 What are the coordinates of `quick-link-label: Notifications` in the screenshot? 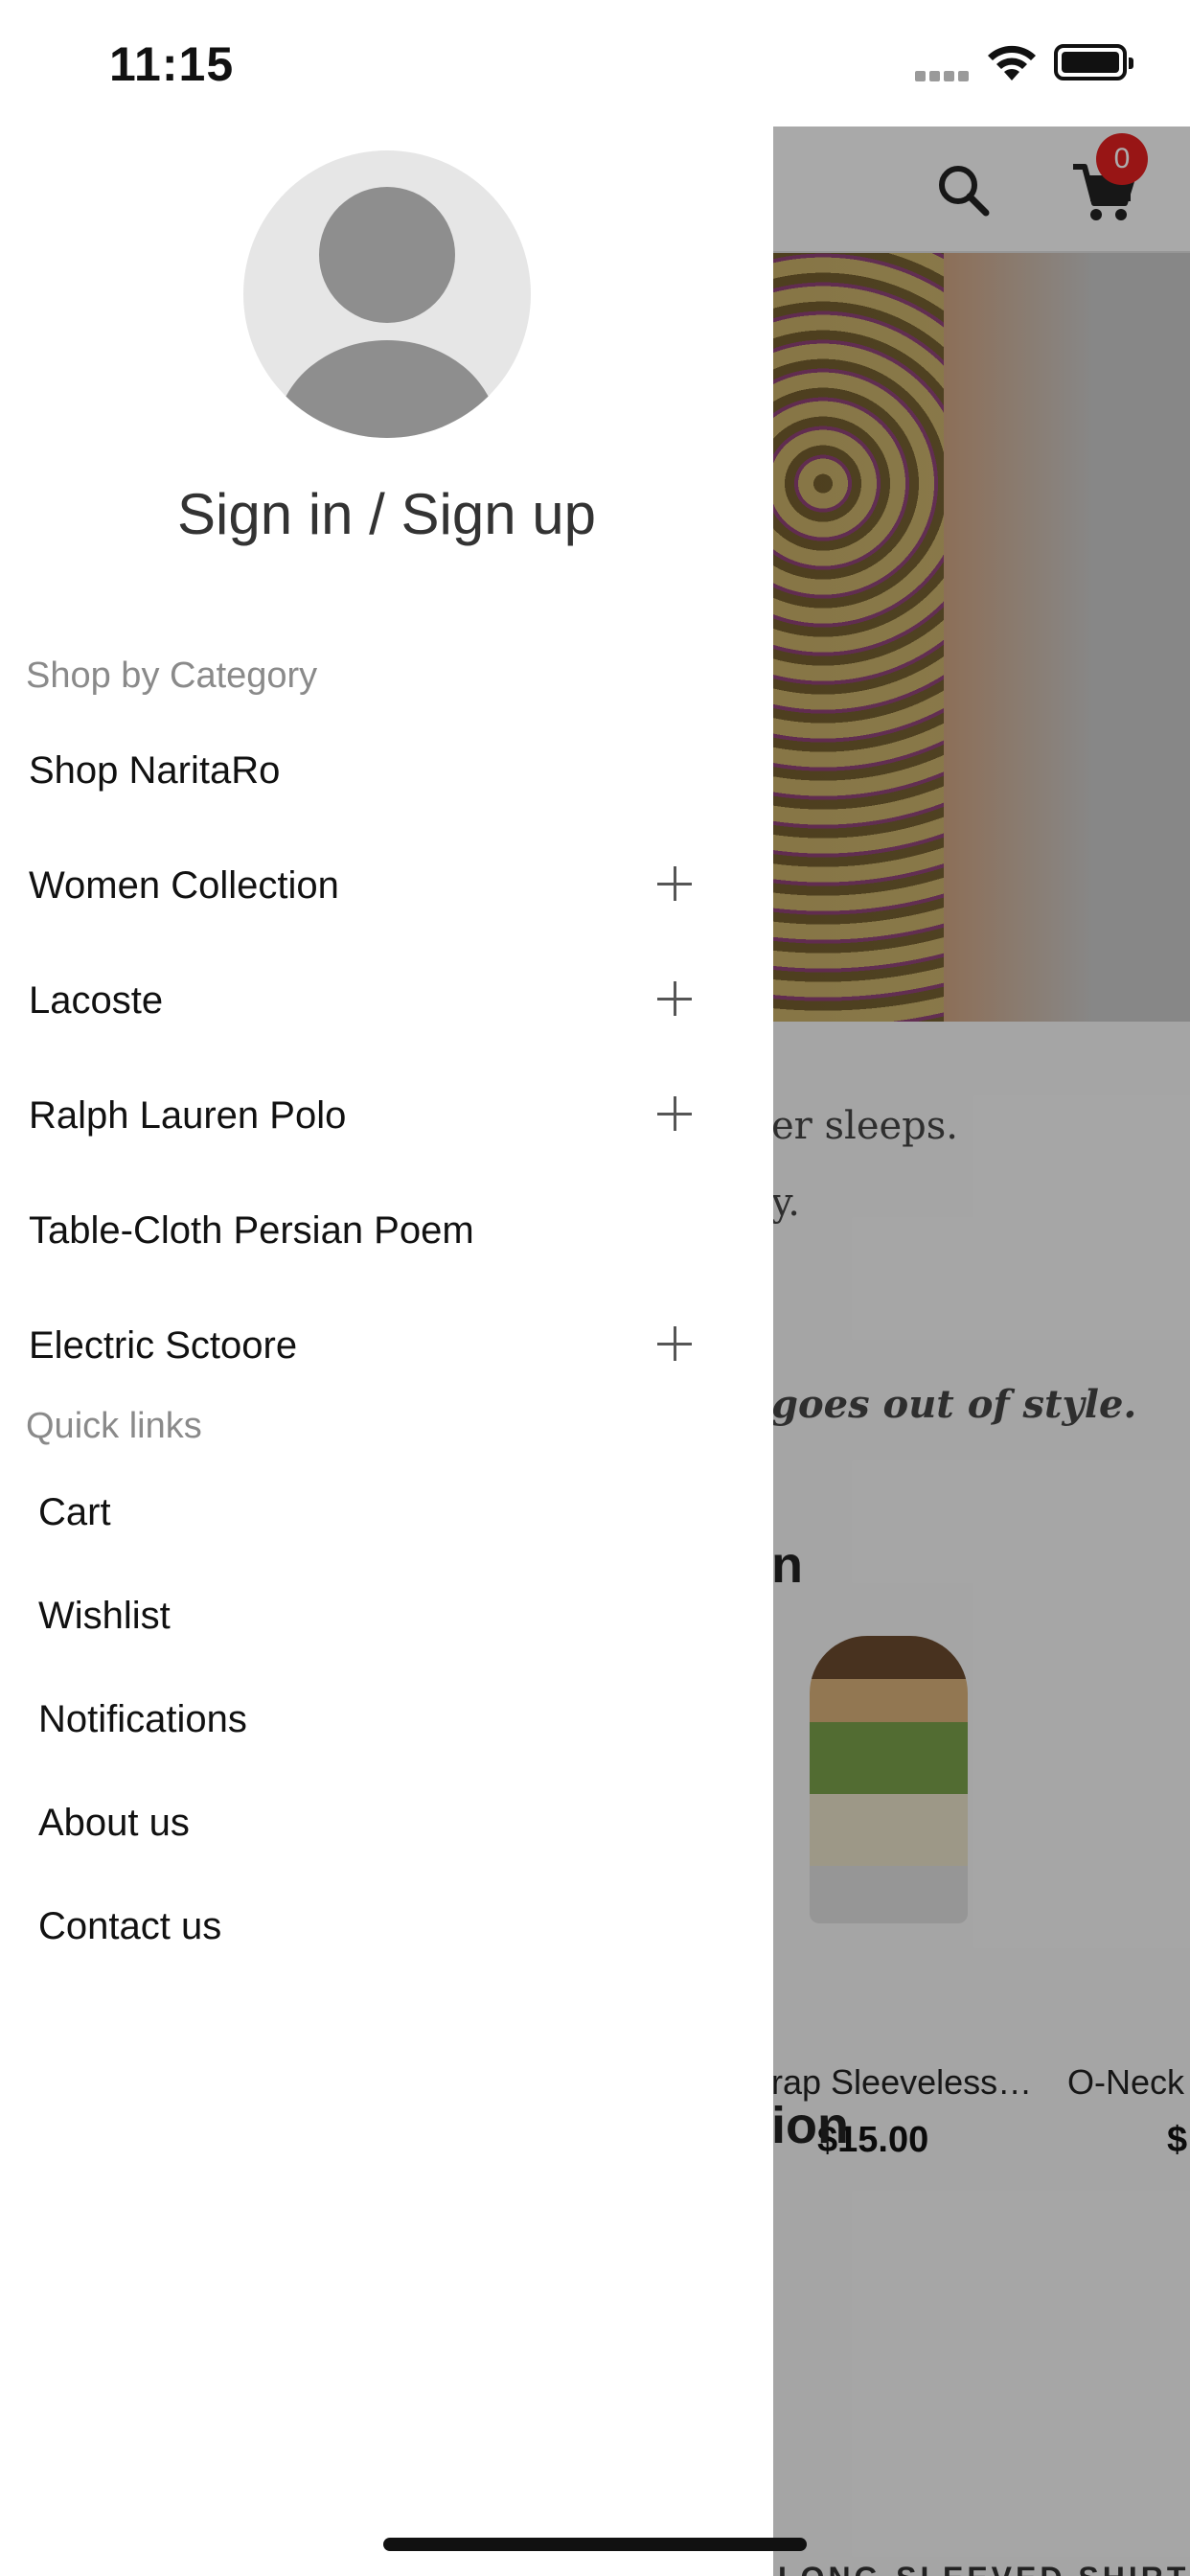 It's located at (143, 1719).